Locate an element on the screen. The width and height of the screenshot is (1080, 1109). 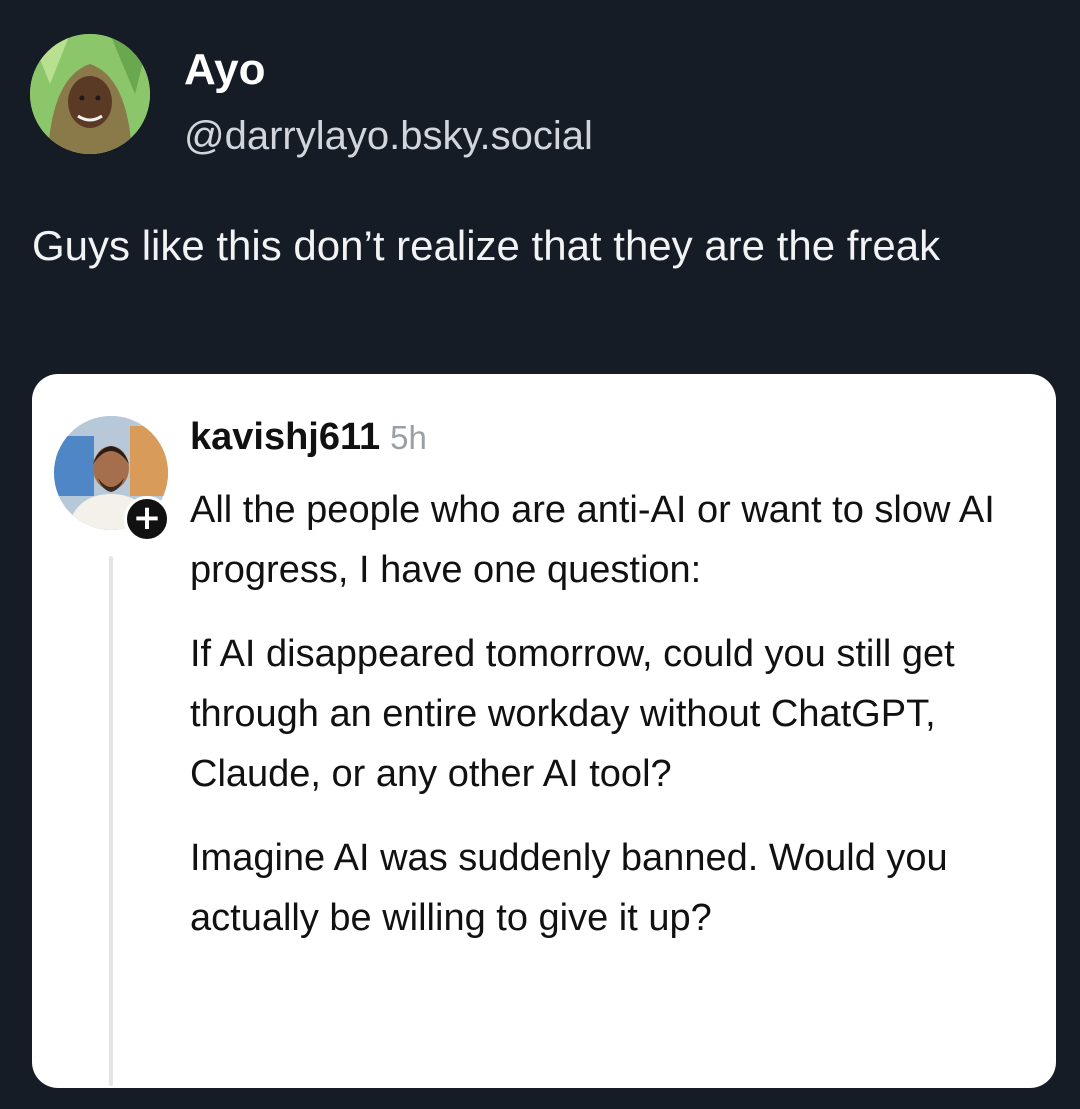
quoted-timestamp: 5h is located at coordinates (408, 437).